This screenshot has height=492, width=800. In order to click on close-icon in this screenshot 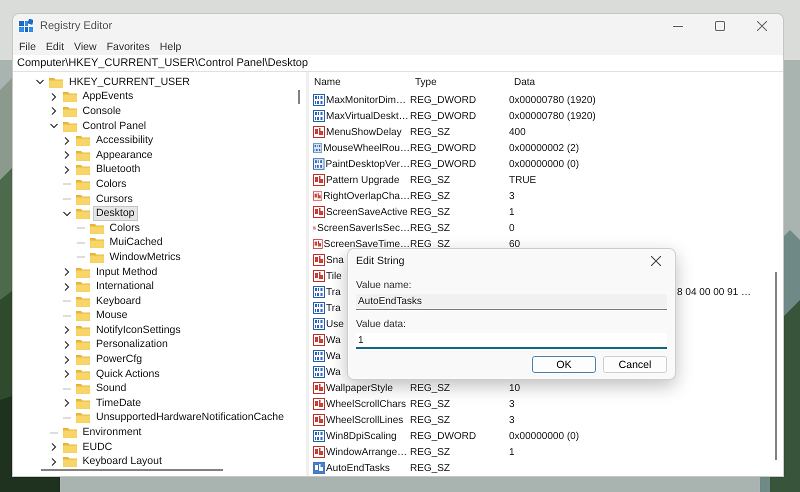, I will do `click(656, 261)`.